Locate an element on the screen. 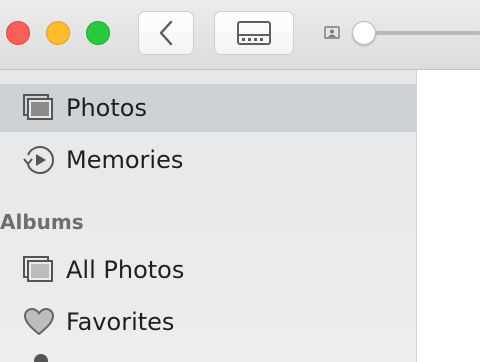 The height and width of the screenshot is (362, 480). close-window-button is located at coordinates (18, 33).